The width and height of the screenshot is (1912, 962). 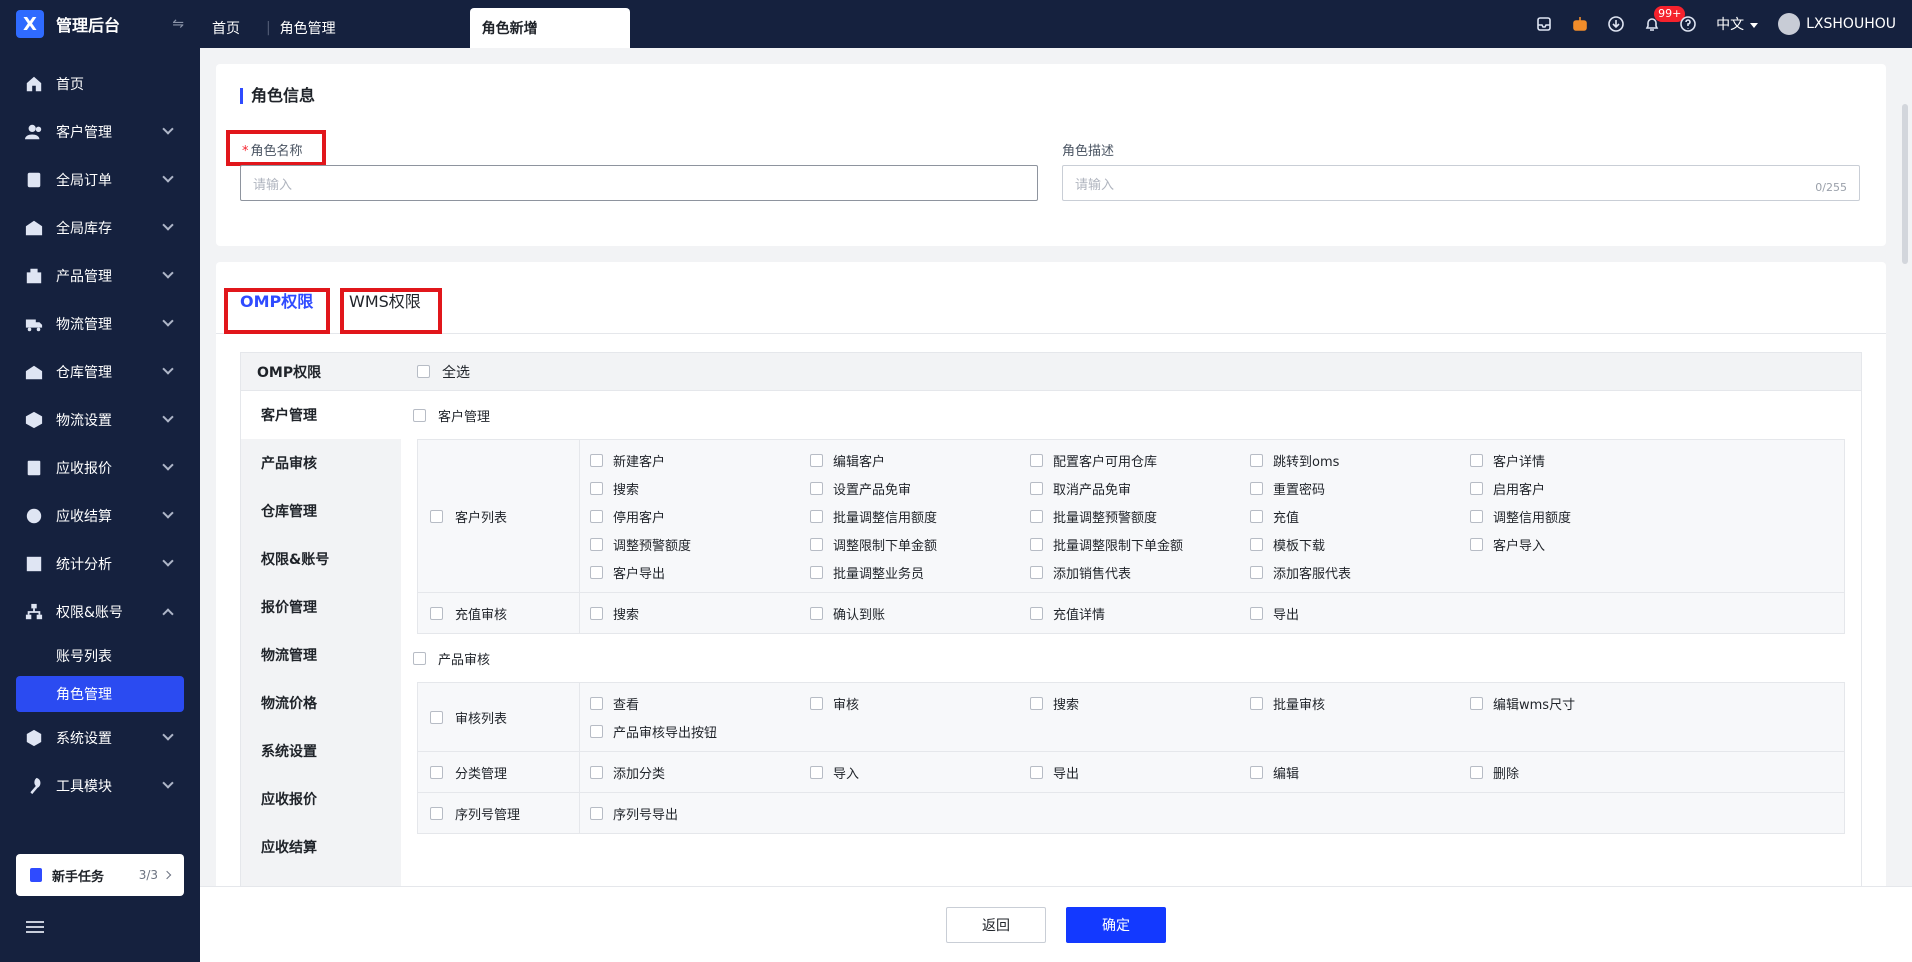 I want to click on help-icon, so click(x=1688, y=24).